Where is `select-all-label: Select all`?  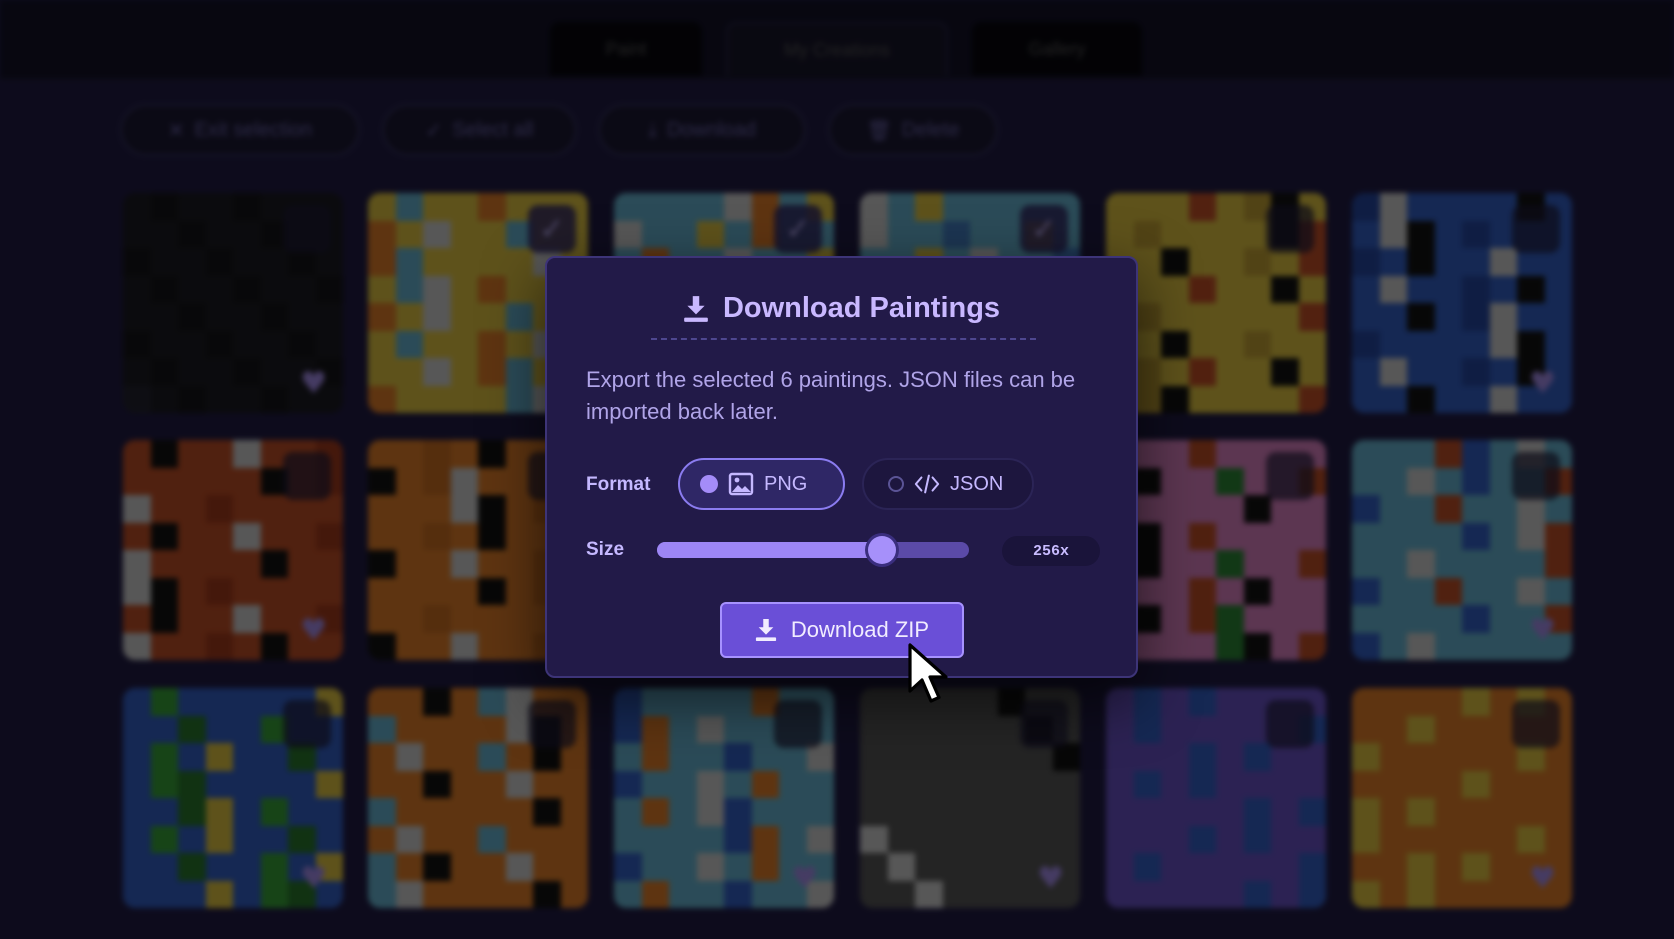
select-all-label: Select all is located at coordinates (493, 129).